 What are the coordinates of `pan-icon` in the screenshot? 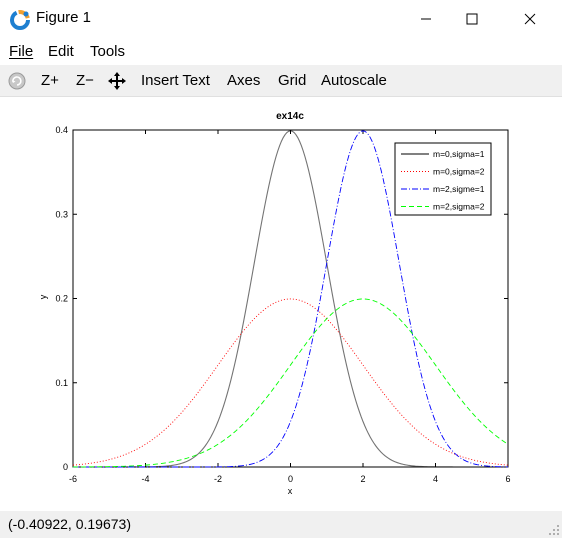 It's located at (117, 81).